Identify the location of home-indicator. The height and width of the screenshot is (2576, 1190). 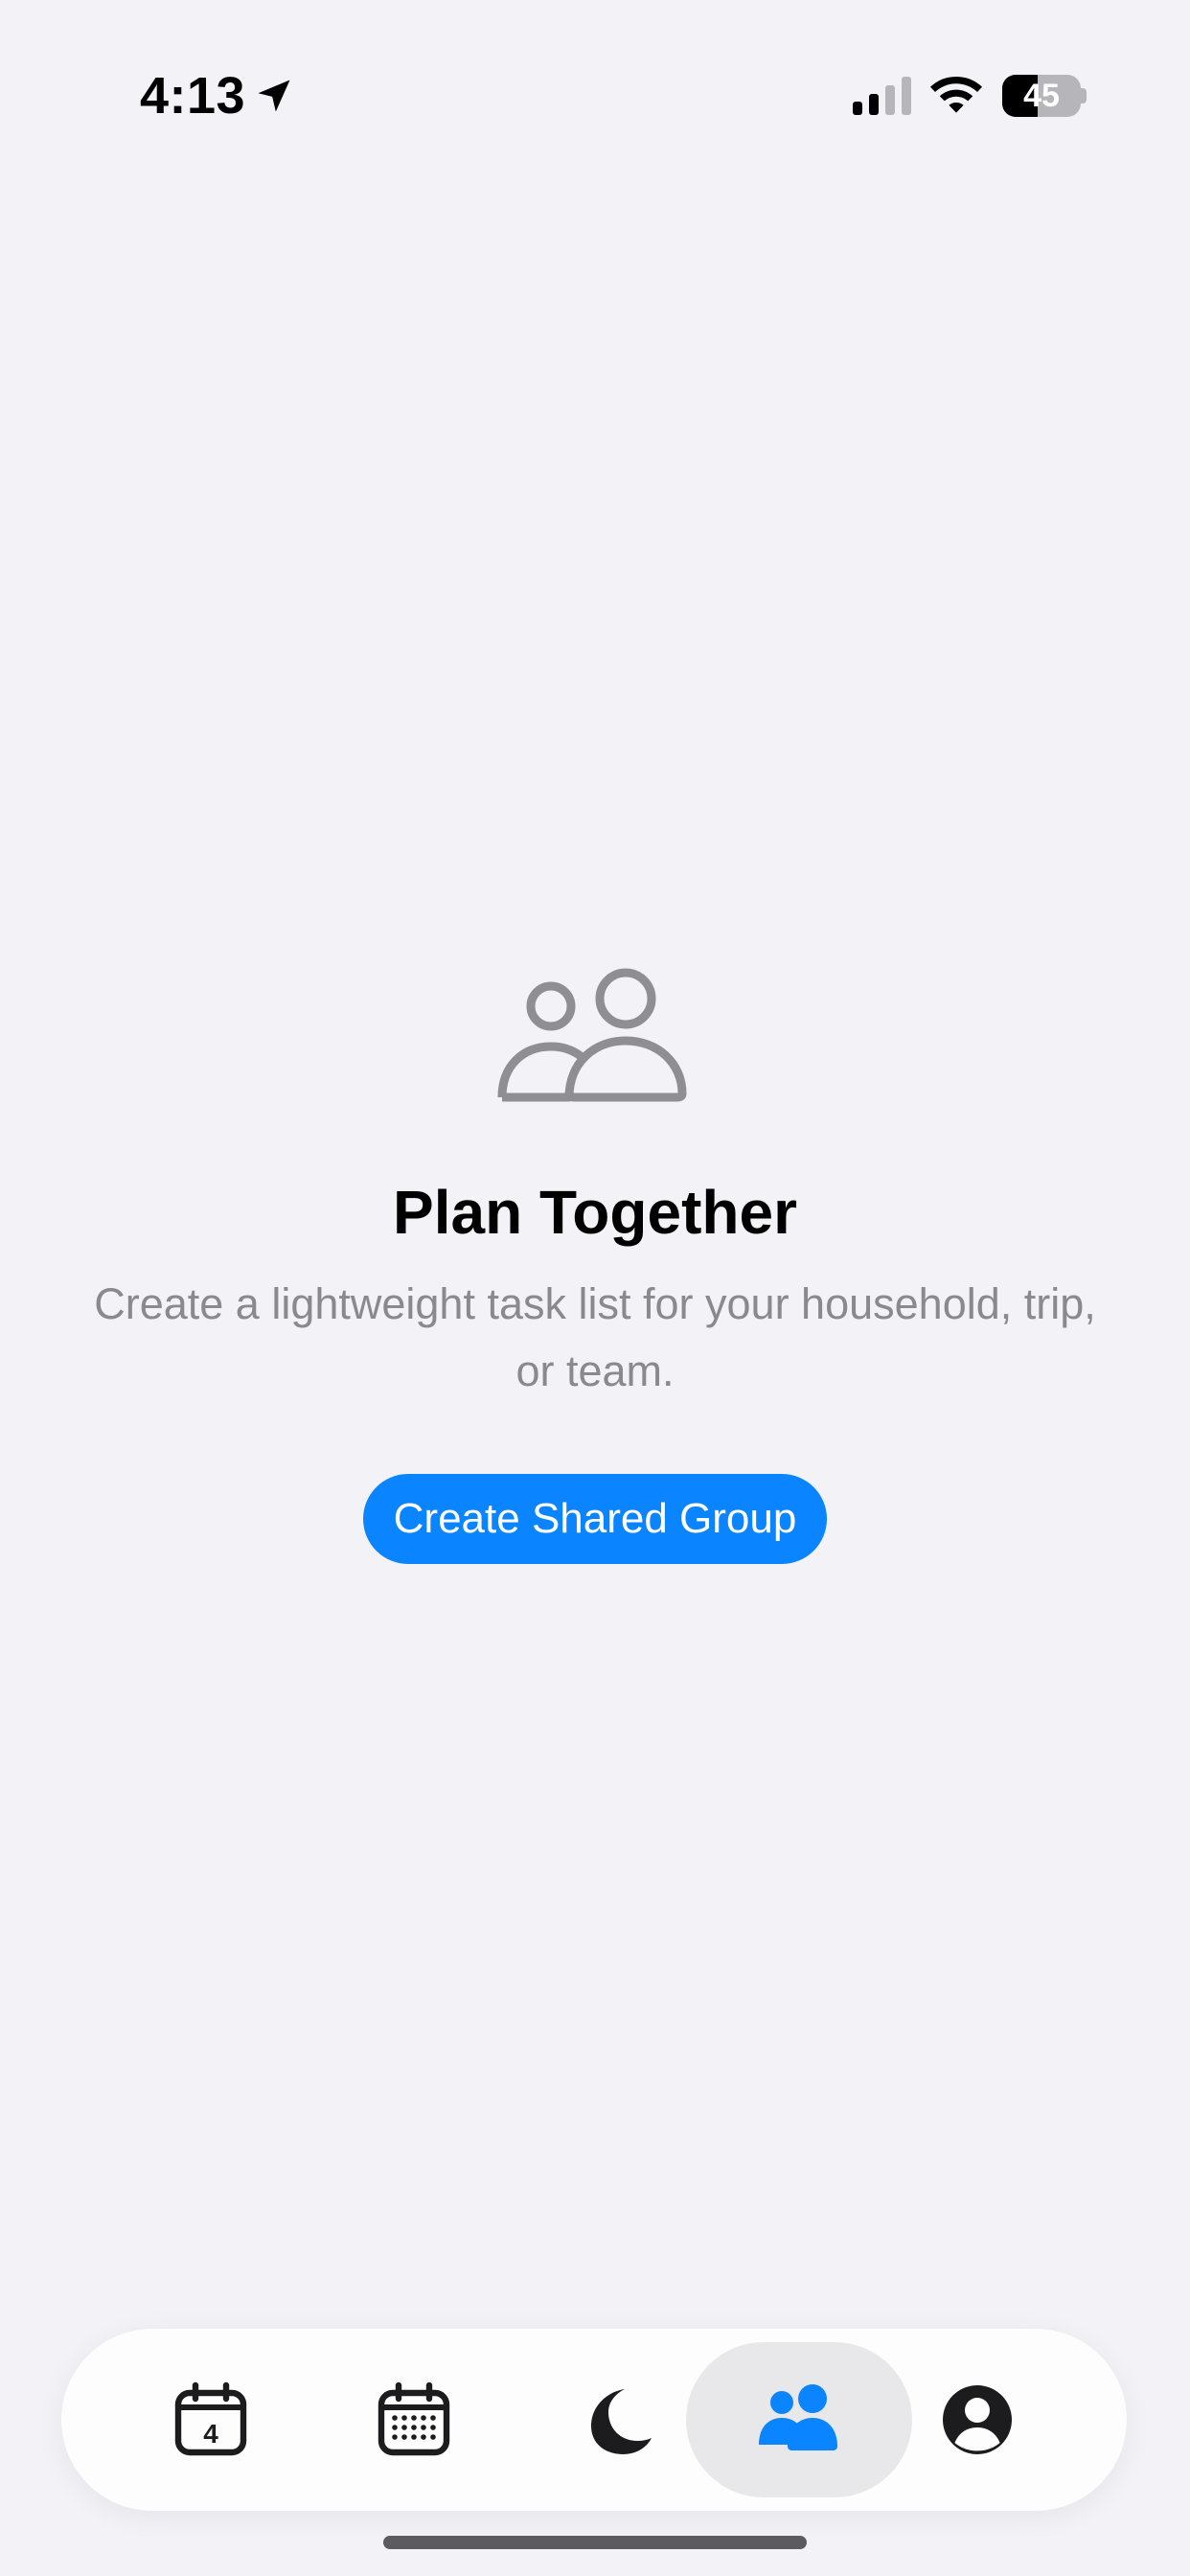
(595, 2542).